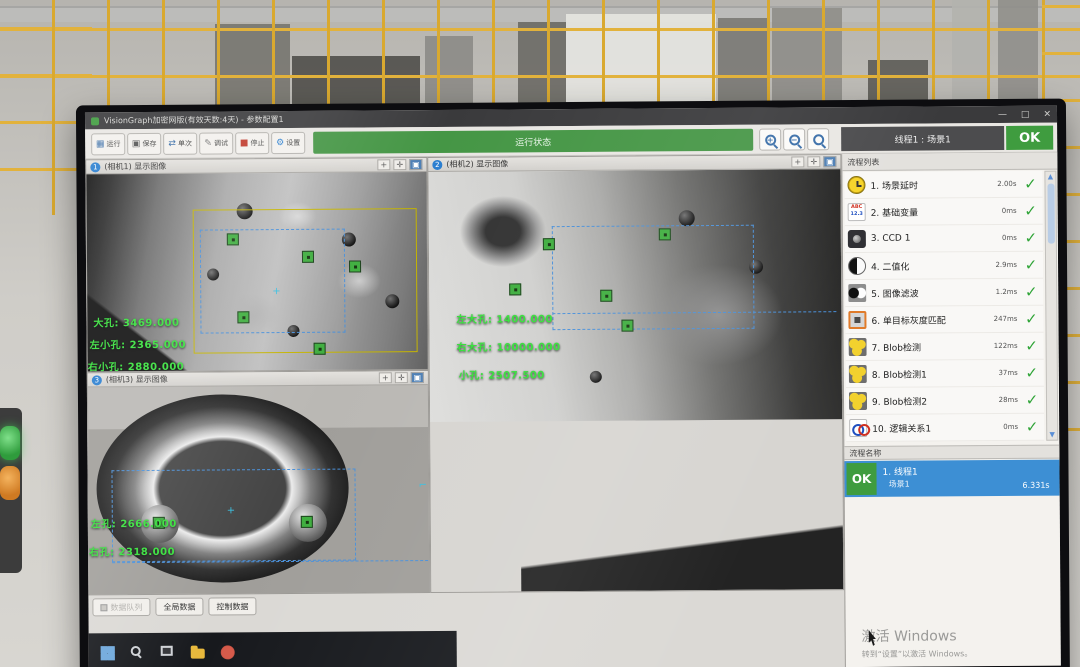 The image size is (1080, 667). I want to click on save-button: ▣ 保存, so click(144, 144).